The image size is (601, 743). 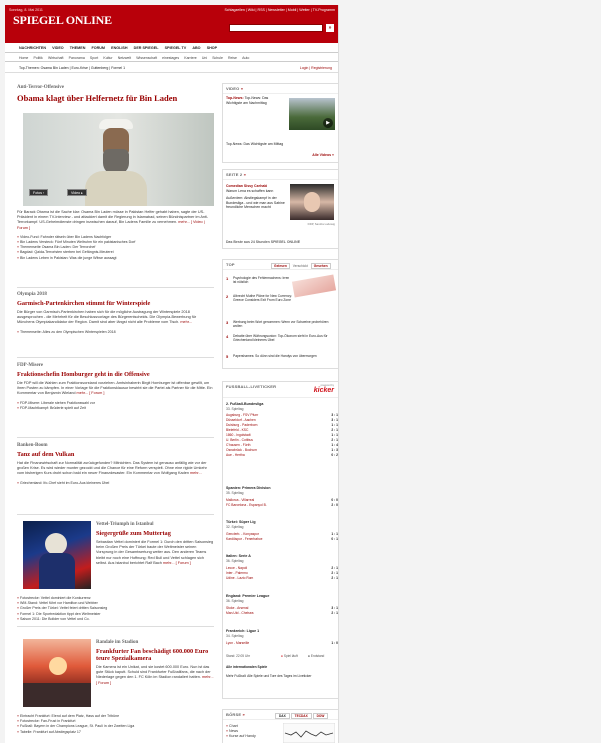 I want to click on match-row: Inter - Palermo 2 : 1, so click(x=282, y=573).